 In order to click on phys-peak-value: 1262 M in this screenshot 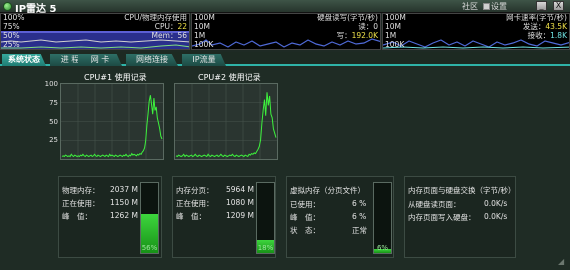, I will do `click(124, 215)`.